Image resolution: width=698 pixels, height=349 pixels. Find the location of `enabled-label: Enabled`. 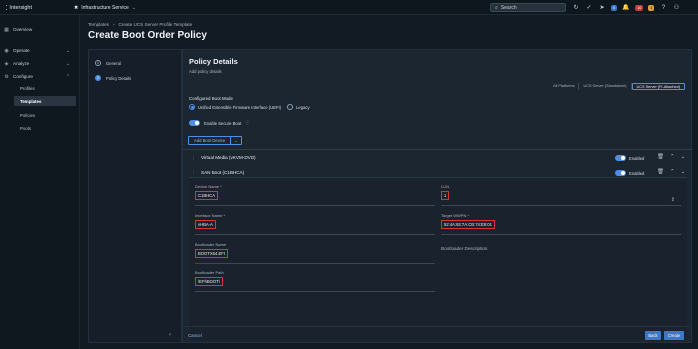

enabled-label: Enabled is located at coordinates (637, 173).